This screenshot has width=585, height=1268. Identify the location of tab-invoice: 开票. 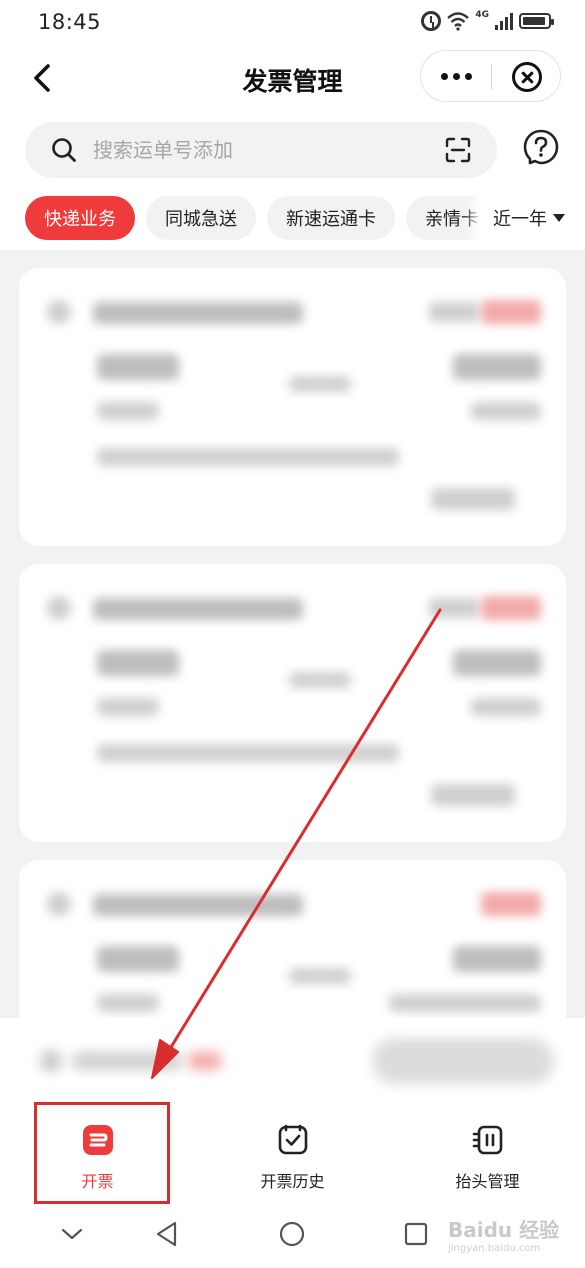
(97, 1152).